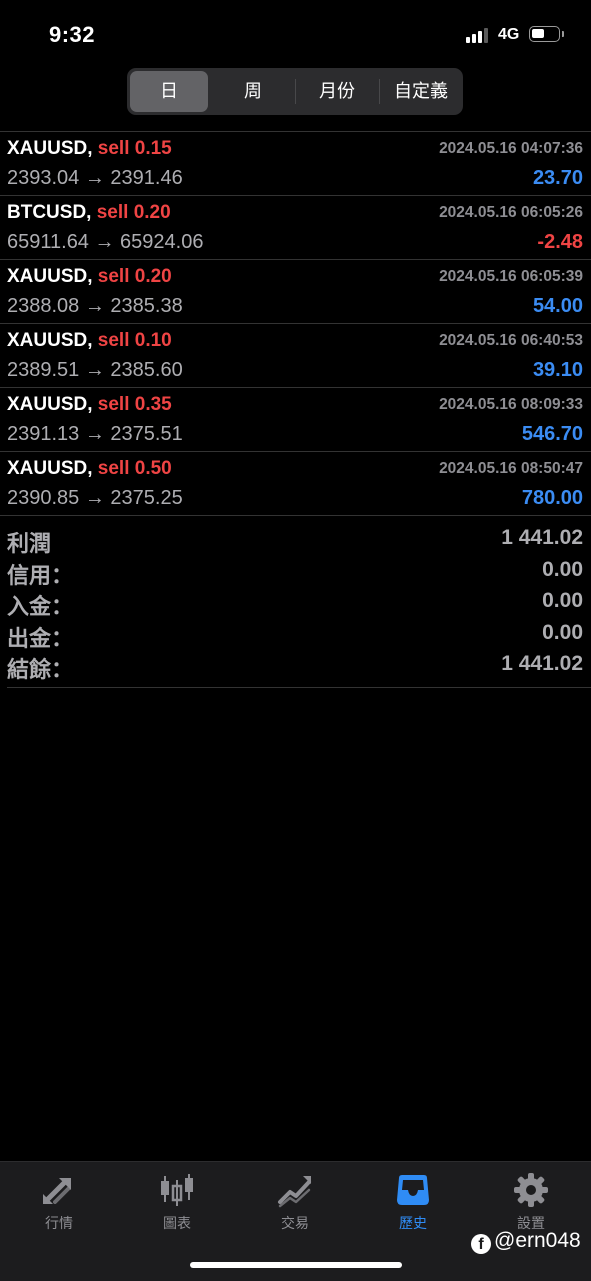 The width and height of the screenshot is (591, 1281). What do you see at coordinates (295, 635) in the screenshot?
I see `summary-withdrawal-row: 出金： 0.00` at bounding box center [295, 635].